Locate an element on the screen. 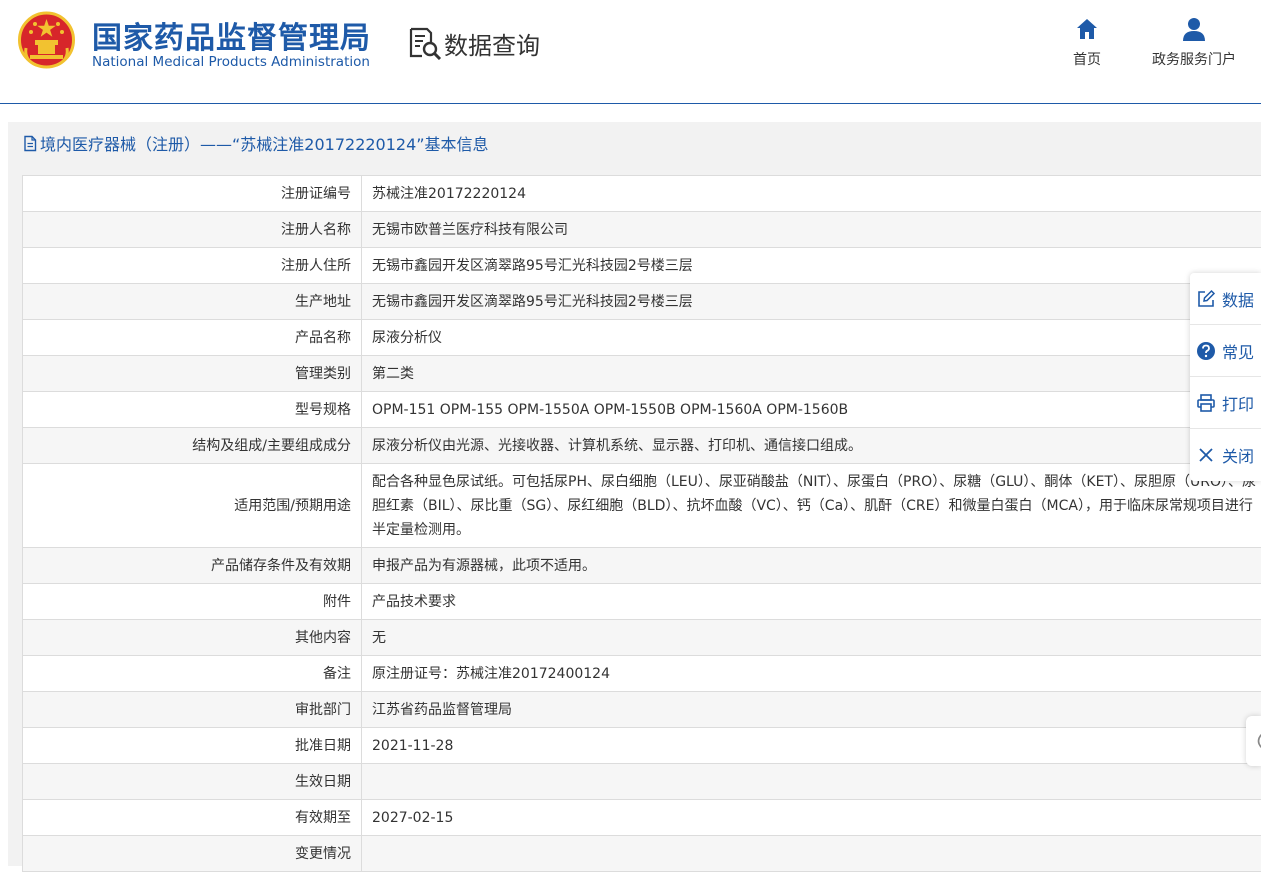 This screenshot has height=872, width=1261. table-row: 其他内容 无 is located at coordinates (642, 638).